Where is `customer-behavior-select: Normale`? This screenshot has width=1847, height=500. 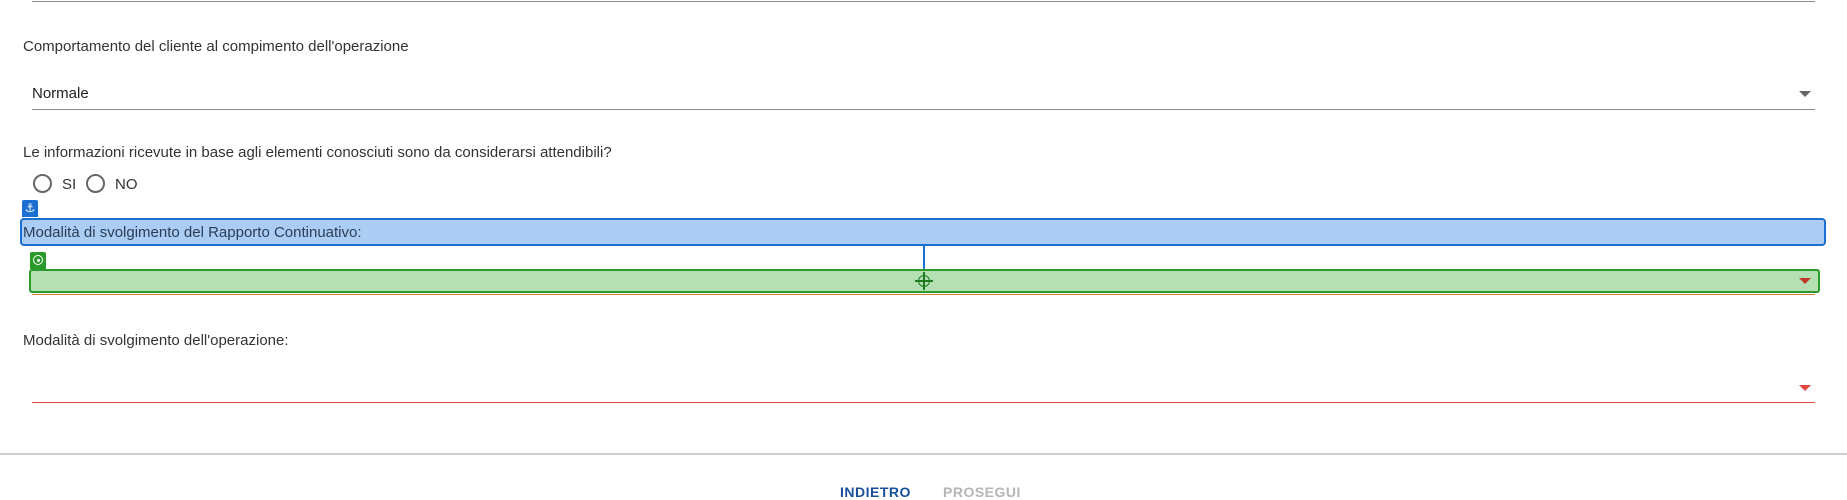 customer-behavior-select: Normale is located at coordinates (923, 95).